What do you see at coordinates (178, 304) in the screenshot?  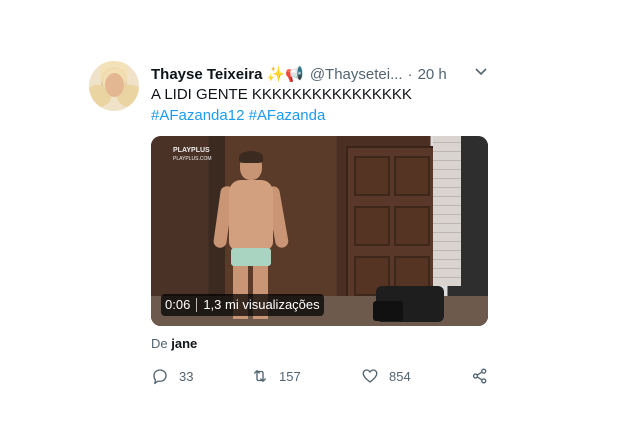 I see `video-duration: 0:06` at bounding box center [178, 304].